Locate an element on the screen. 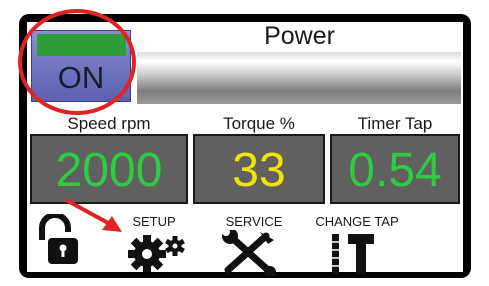 Image resolution: width=489 pixels, height=286 pixels. timer-value: 0.54 is located at coordinates (395, 170).